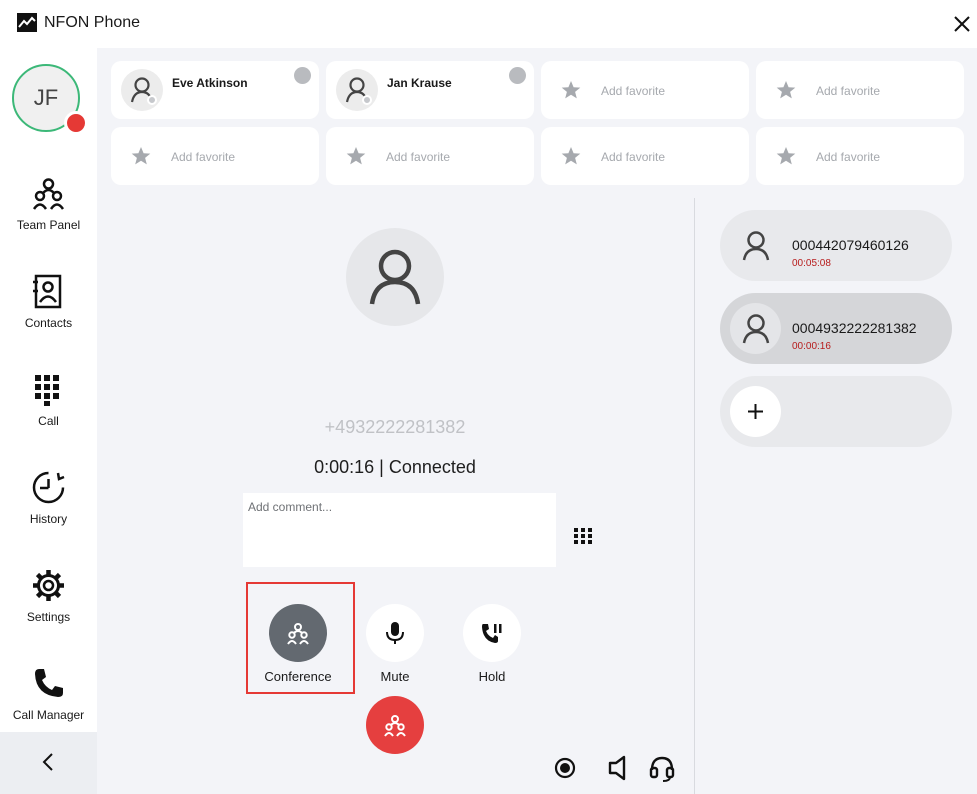 This screenshot has width=977, height=794. I want to click on mute-circle, so click(395, 633).